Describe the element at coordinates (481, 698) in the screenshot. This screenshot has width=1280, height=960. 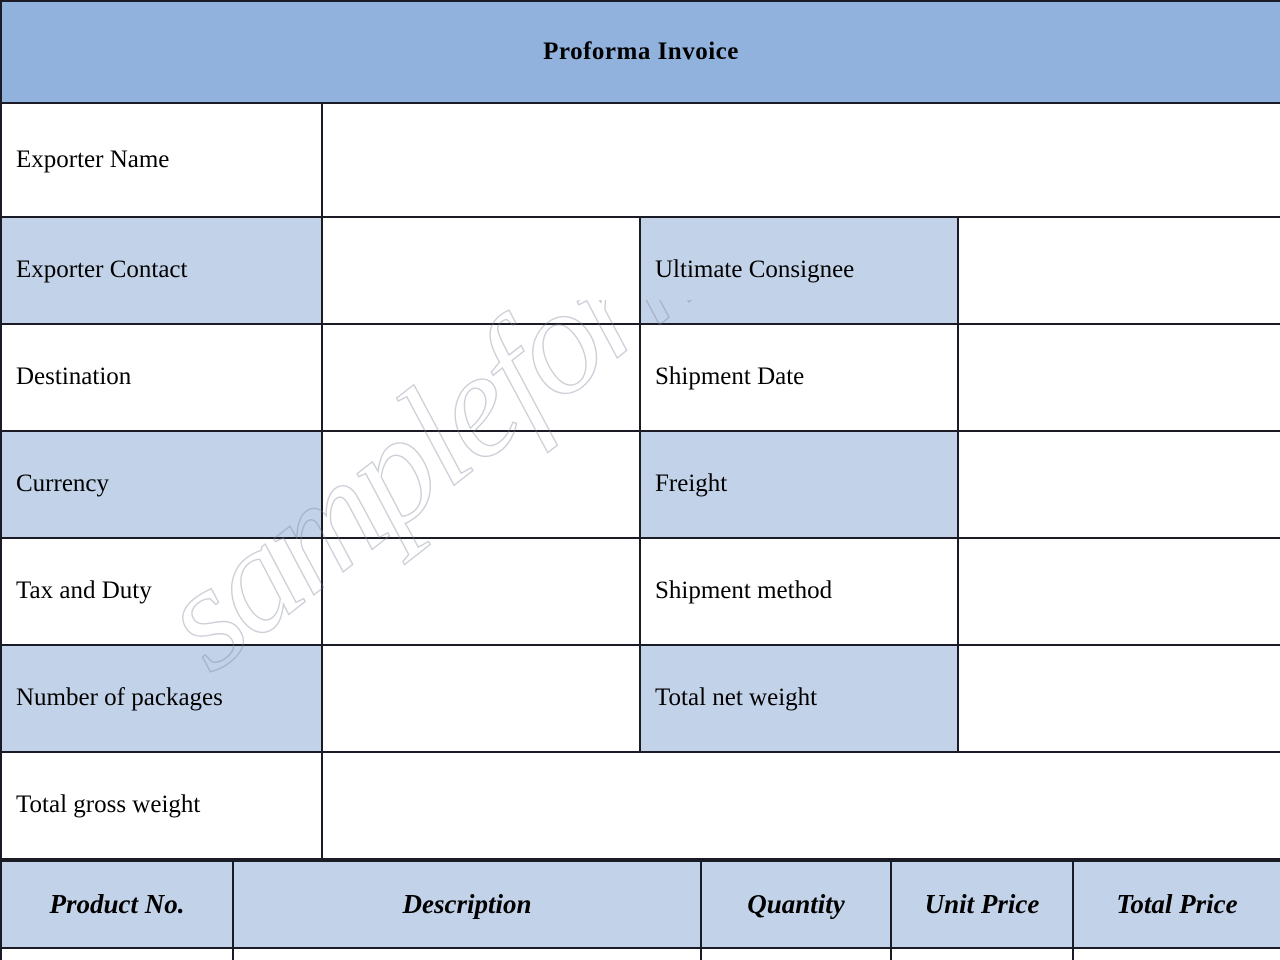
I see `value-number-of-packages` at that location.